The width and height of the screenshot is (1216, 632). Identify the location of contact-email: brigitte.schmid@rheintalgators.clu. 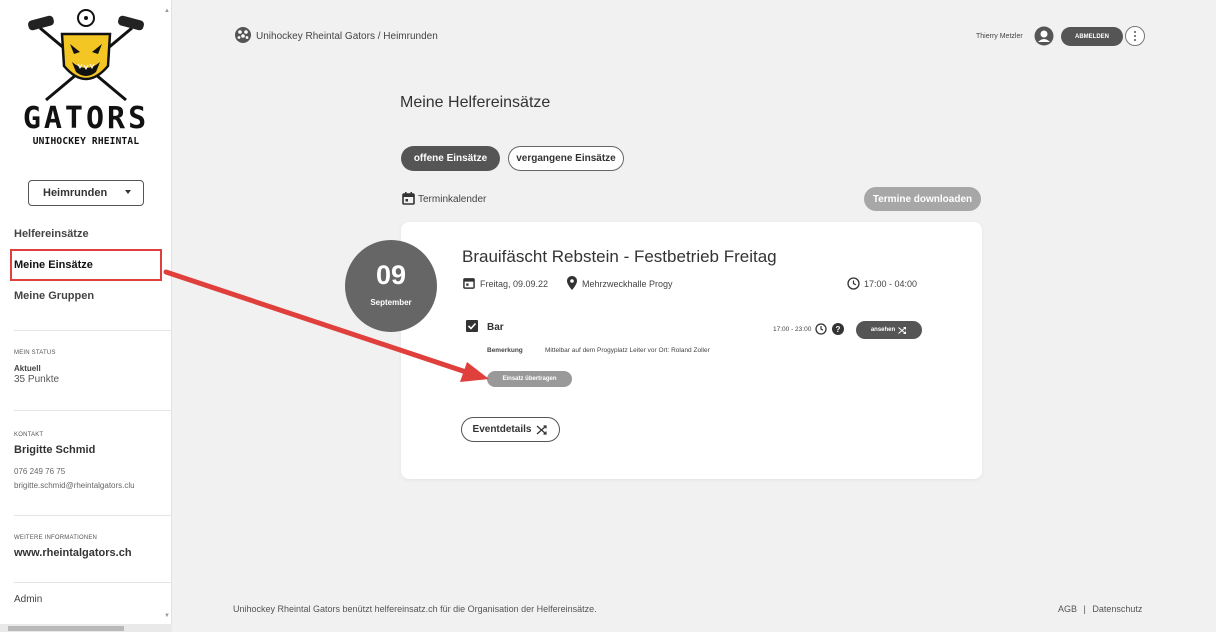
(74, 485).